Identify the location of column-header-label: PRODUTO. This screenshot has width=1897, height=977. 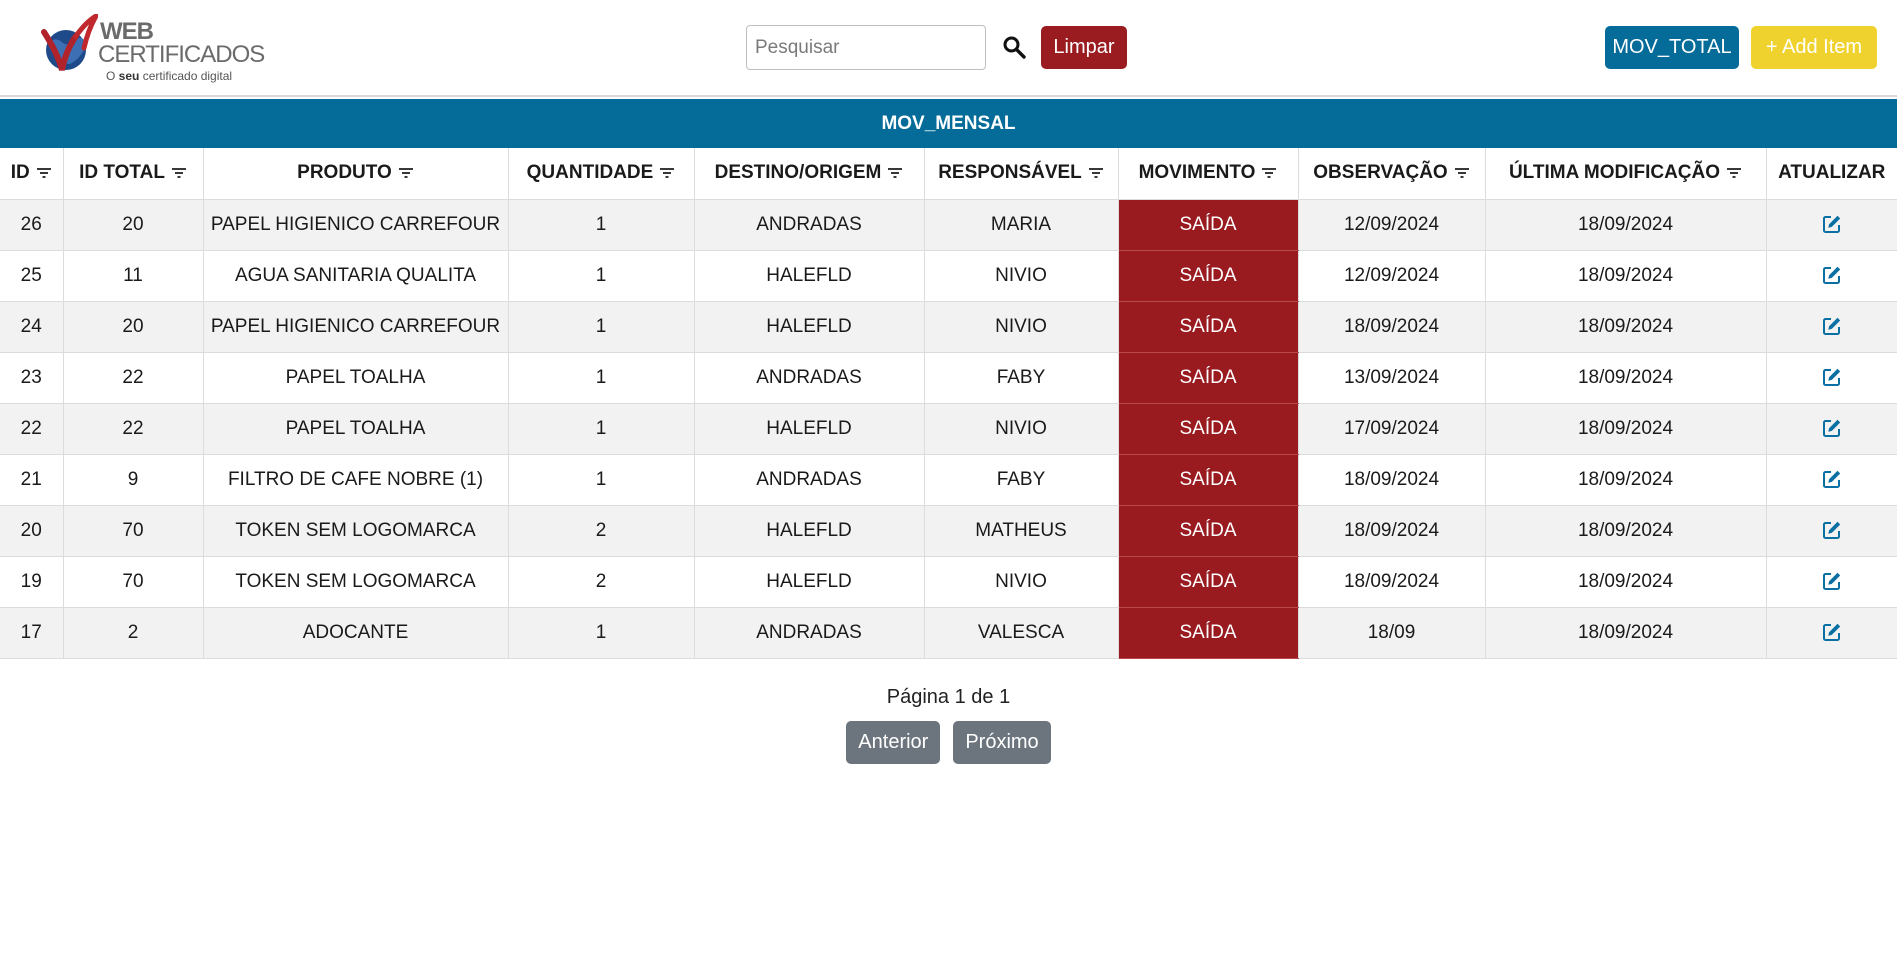
(344, 173).